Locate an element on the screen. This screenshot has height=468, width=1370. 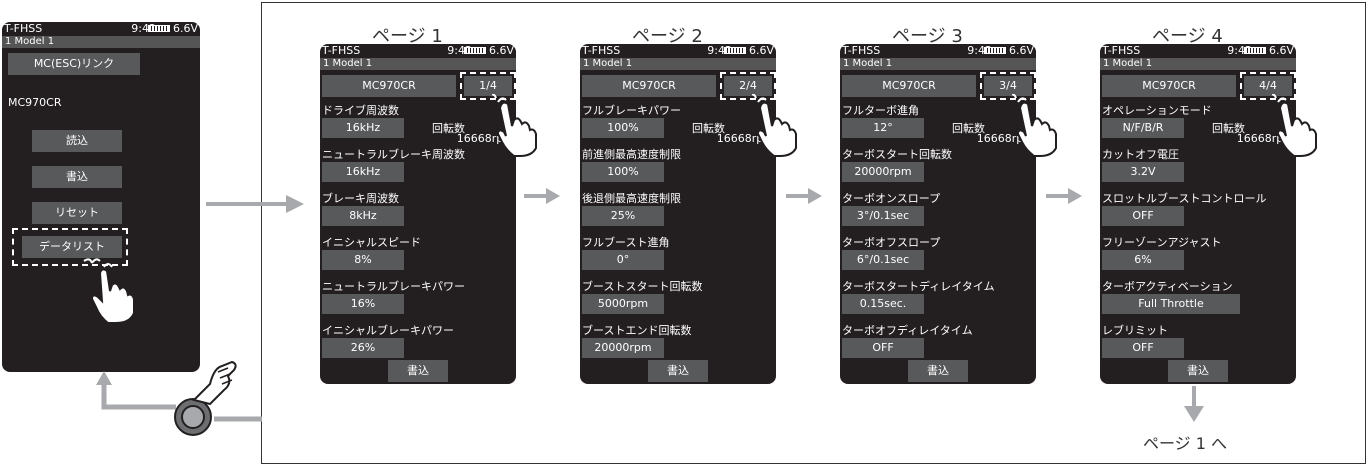
back-to-page1-label: ページ 1 へ is located at coordinates (1185, 443).